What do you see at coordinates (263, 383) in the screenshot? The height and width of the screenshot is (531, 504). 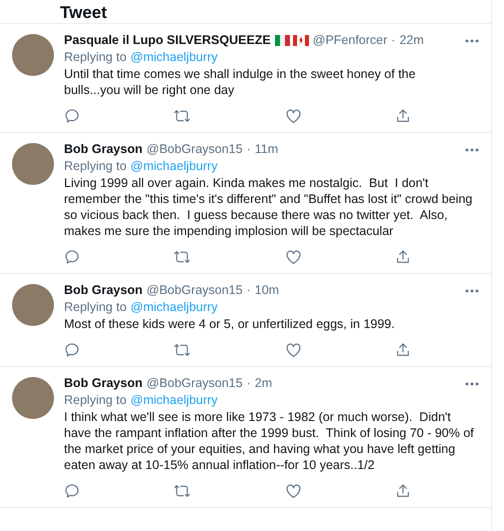 I see `tweet-time: 2m` at bounding box center [263, 383].